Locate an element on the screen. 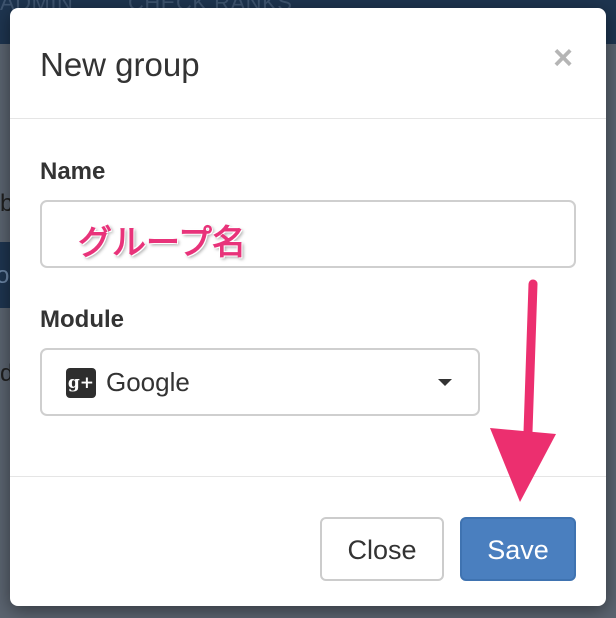  module-label: Module is located at coordinates (82, 319).